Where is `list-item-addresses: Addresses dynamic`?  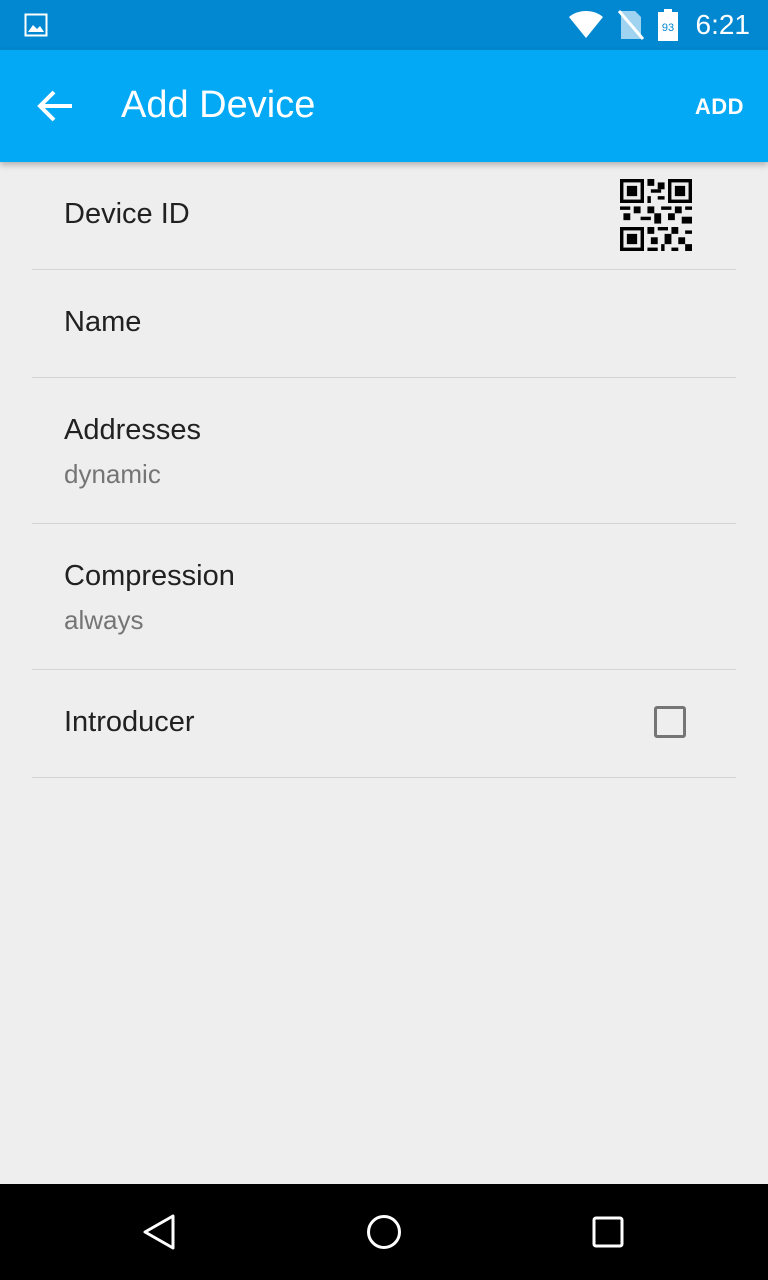
list-item-addresses: Addresses dynamic is located at coordinates (384, 451).